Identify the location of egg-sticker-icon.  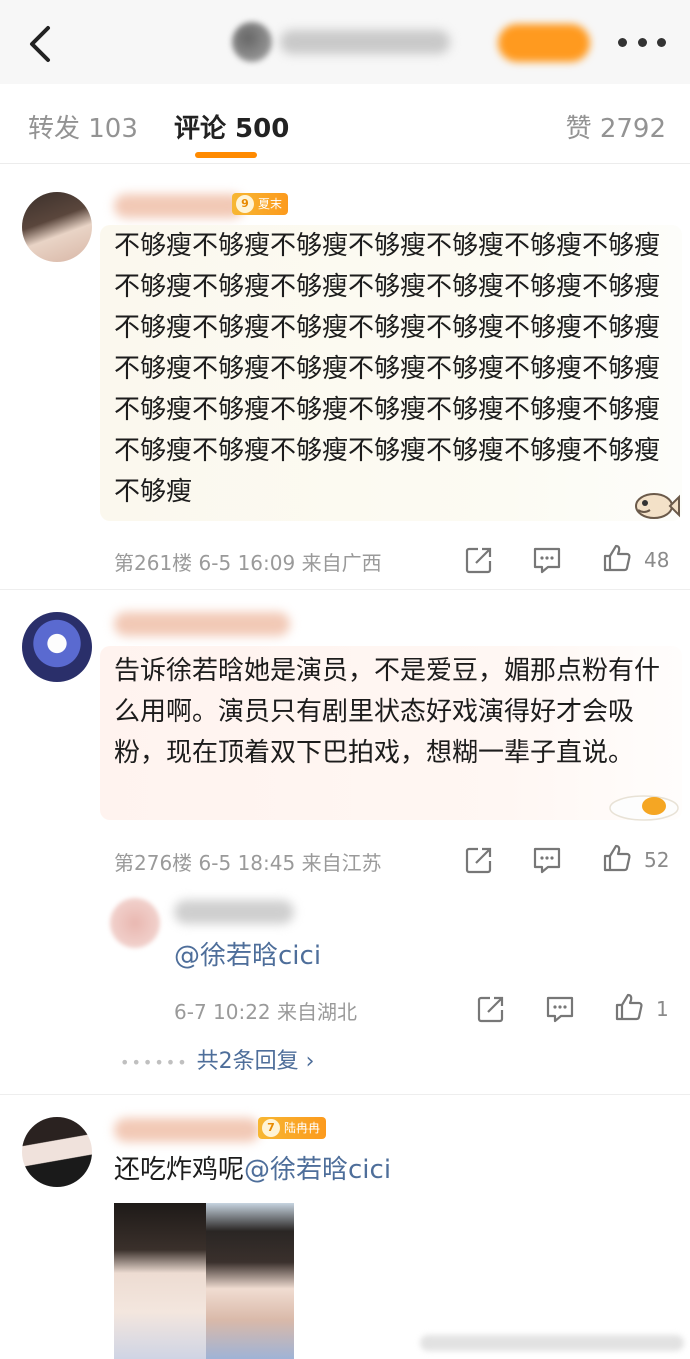
(644, 808).